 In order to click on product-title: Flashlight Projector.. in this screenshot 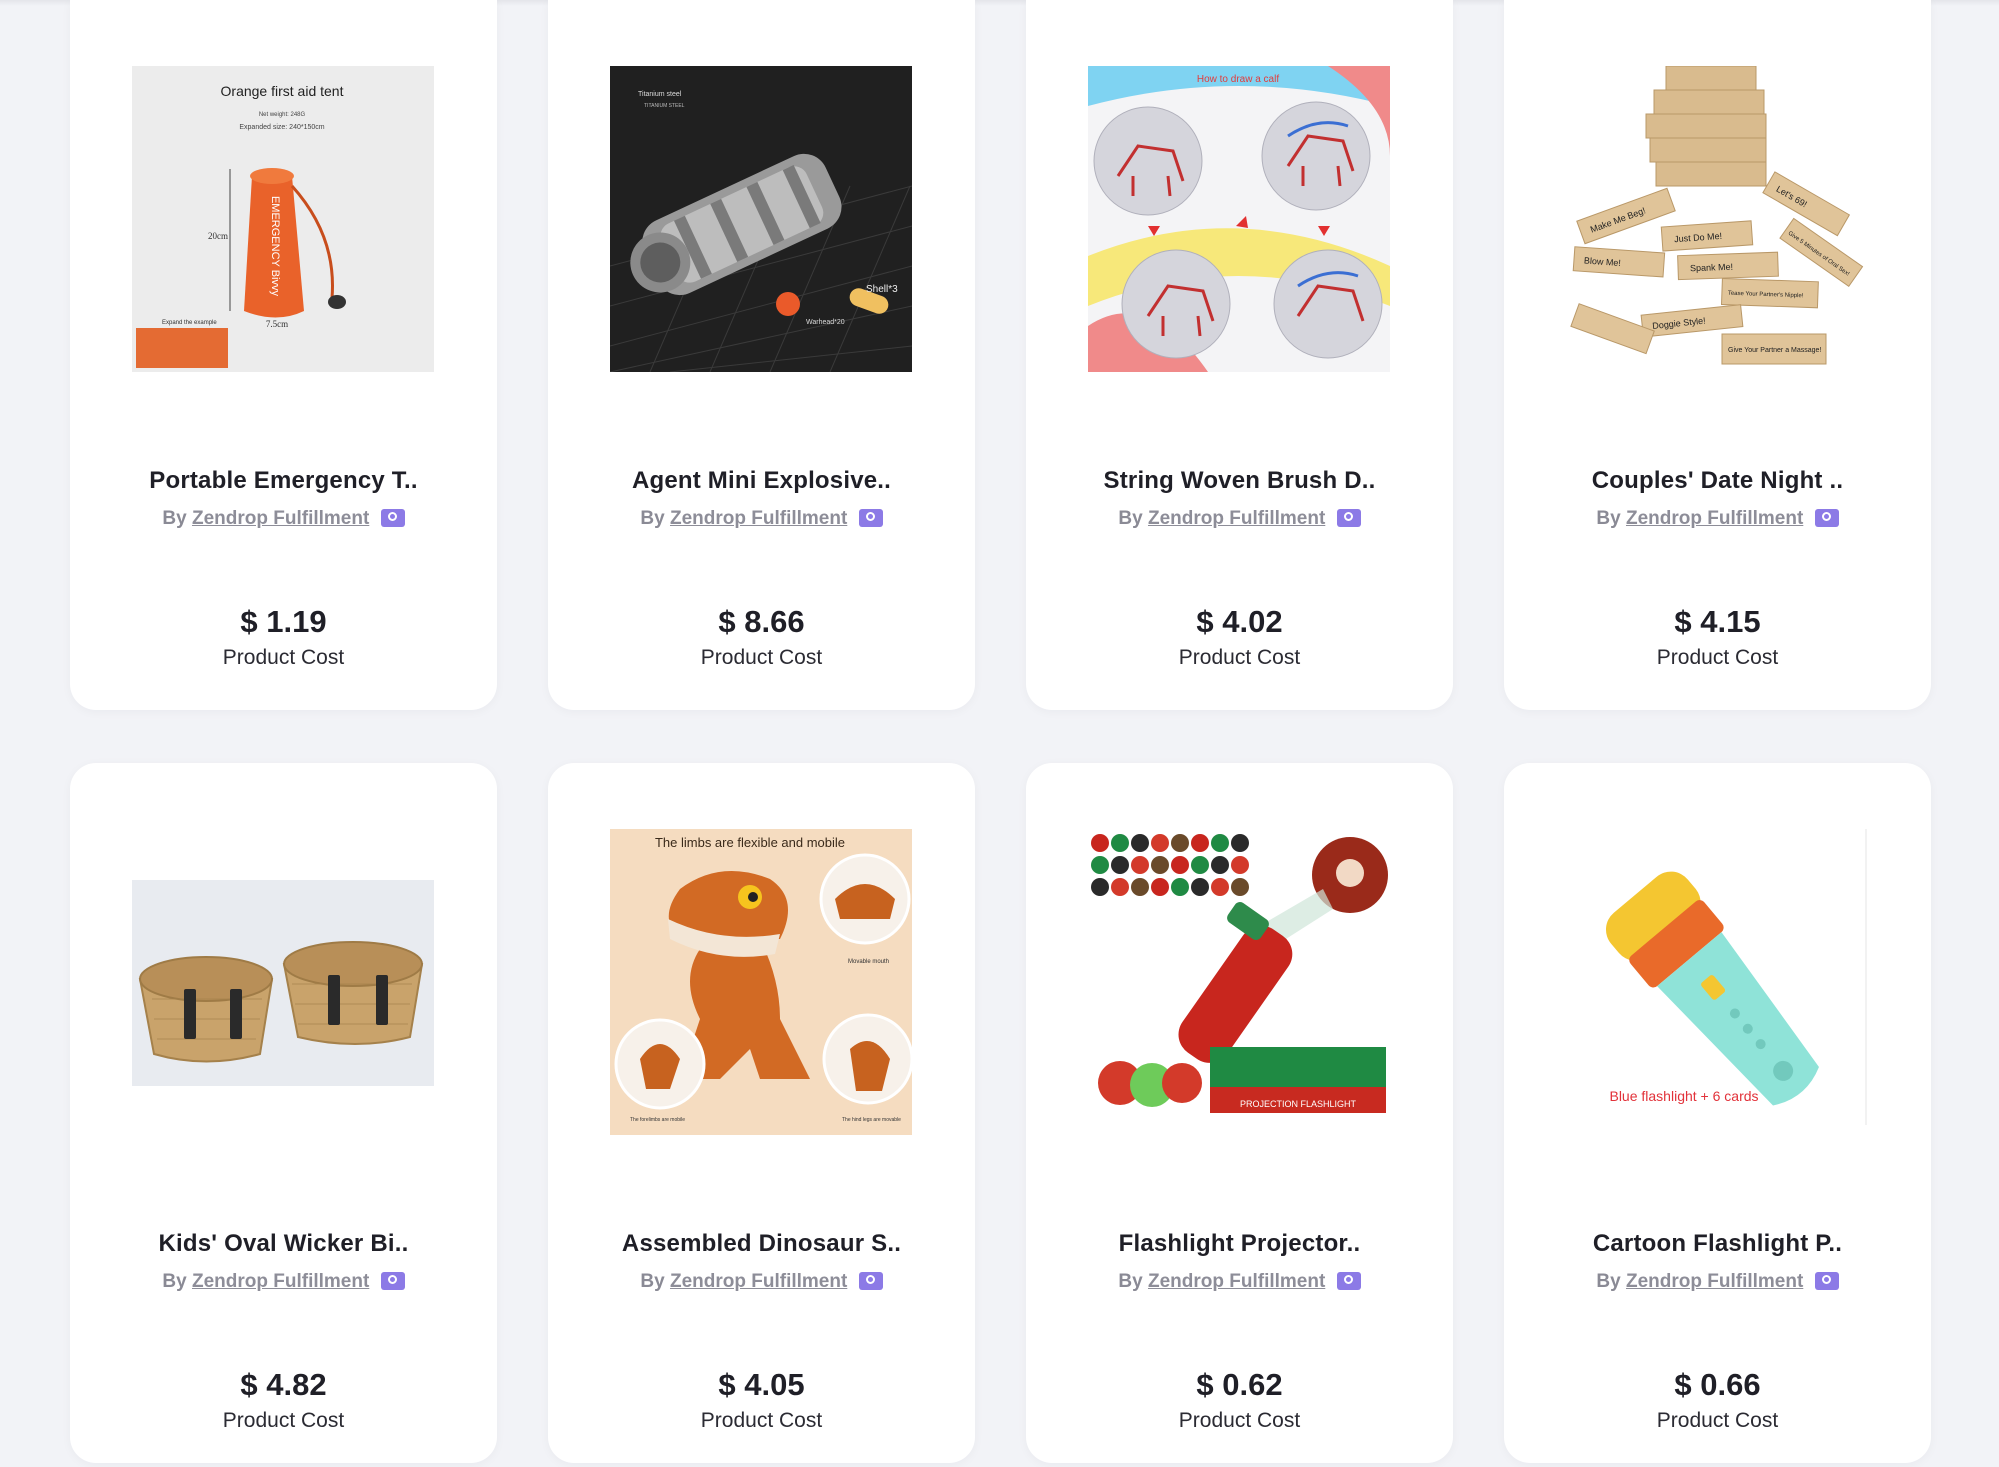, I will do `click(1239, 1244)`.